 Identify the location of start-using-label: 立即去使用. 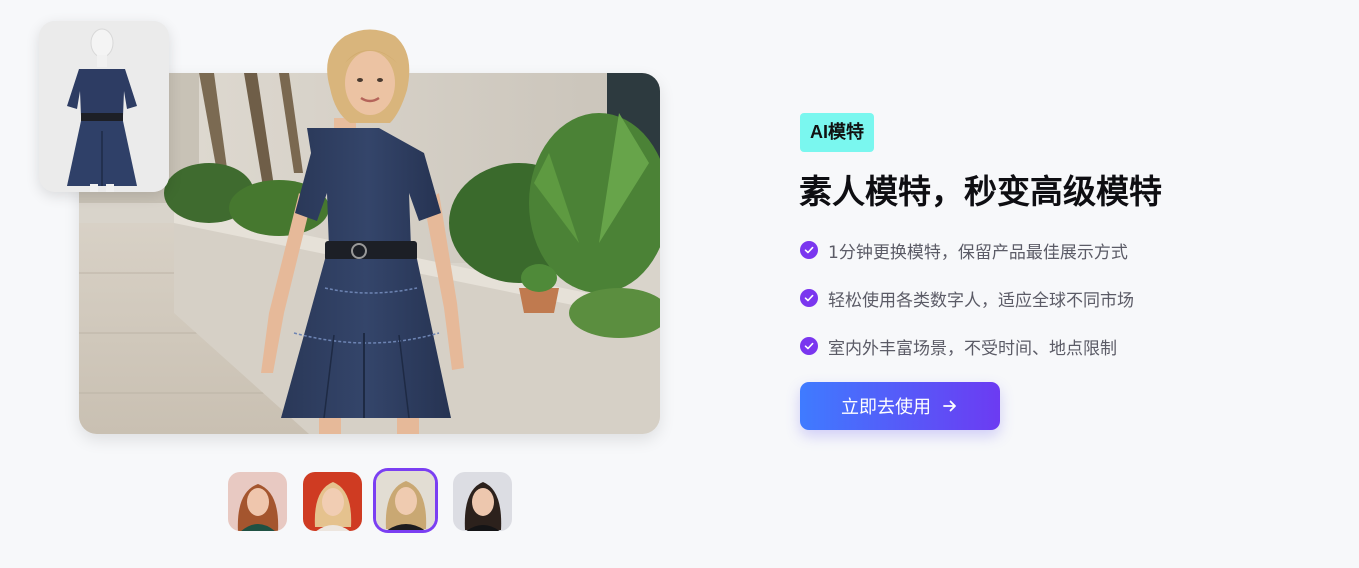
(886, 407).